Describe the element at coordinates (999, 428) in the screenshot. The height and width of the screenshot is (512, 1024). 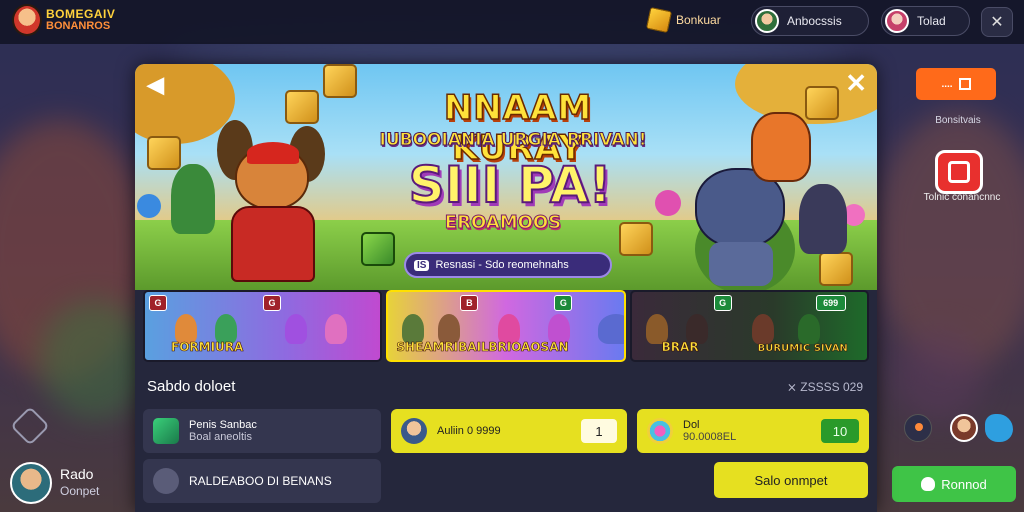
I see `water-drop-icon` at that location.